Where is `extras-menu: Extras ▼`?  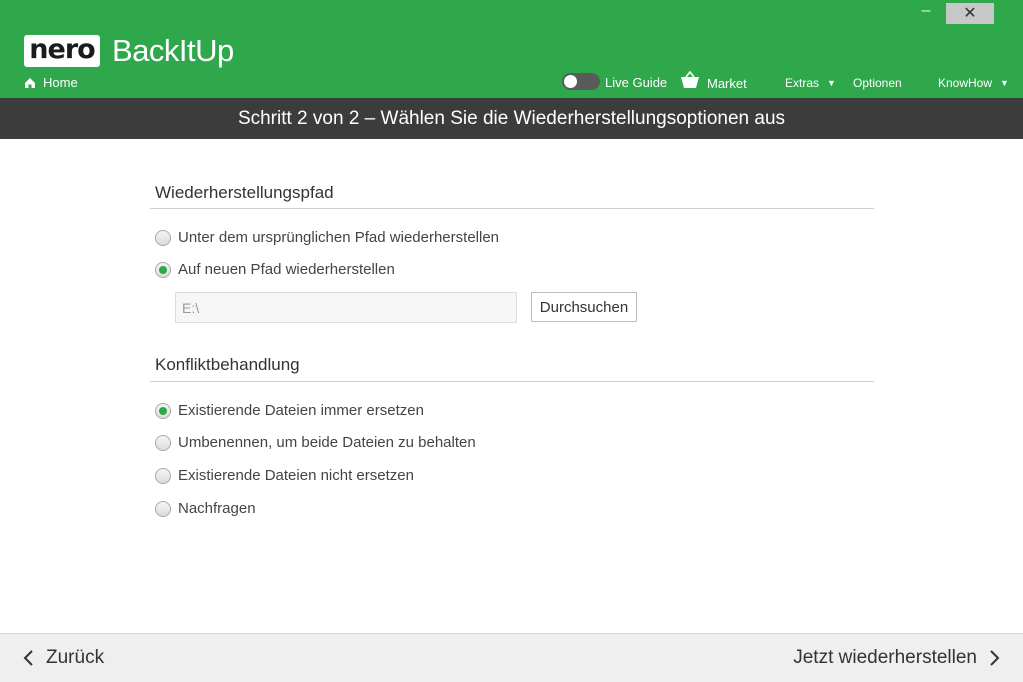
extras-menu: Extras ▼ is located at coordinates (810, 83).